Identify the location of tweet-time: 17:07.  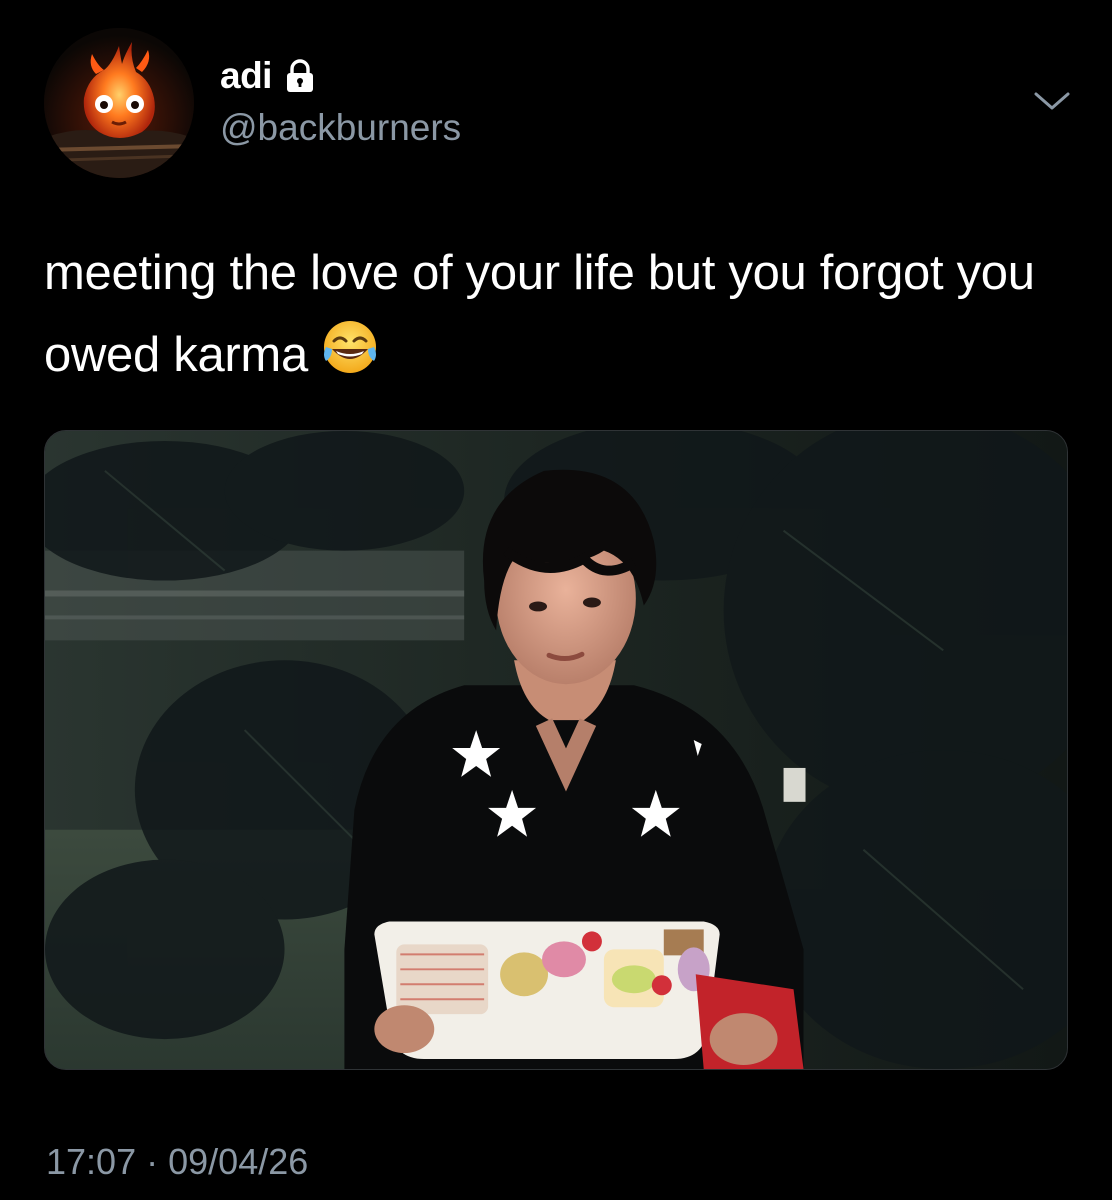
(91, 1161).